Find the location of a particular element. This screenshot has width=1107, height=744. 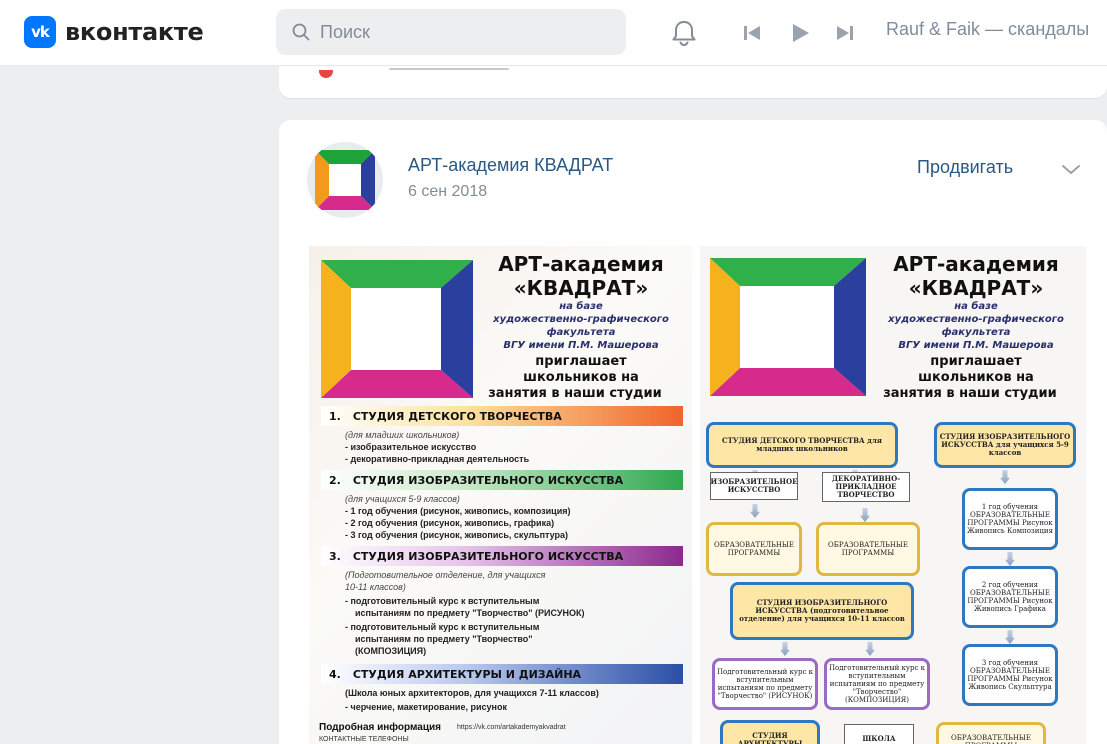

post-date: 6 сен 2018 is located at coordinates (447, 192).